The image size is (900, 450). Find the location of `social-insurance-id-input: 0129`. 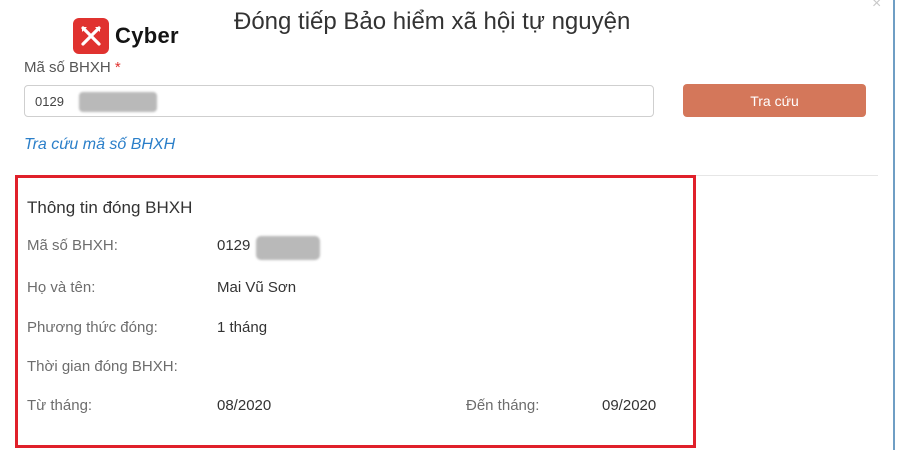

social-insurance-id-input: 0129 is located at coordinates (339, 101).